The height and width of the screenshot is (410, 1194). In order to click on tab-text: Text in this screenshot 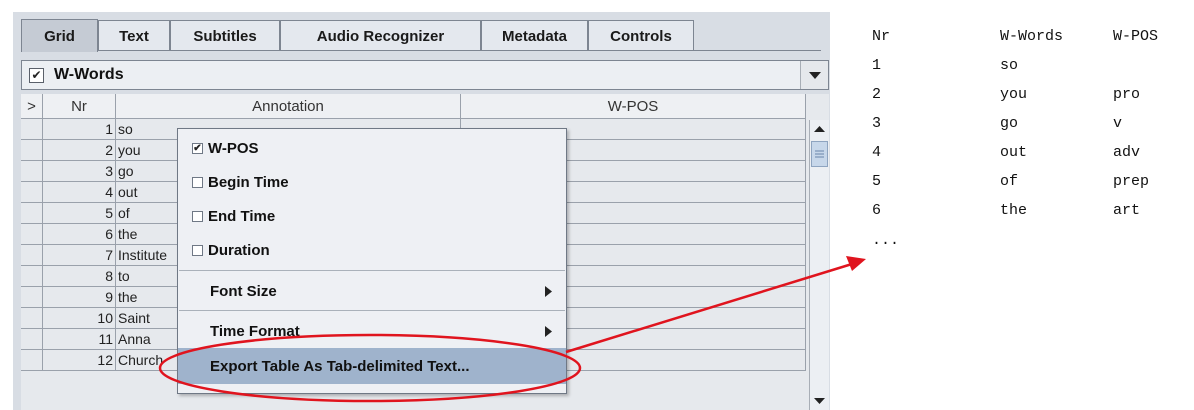, I will do `click(134, 35)`.